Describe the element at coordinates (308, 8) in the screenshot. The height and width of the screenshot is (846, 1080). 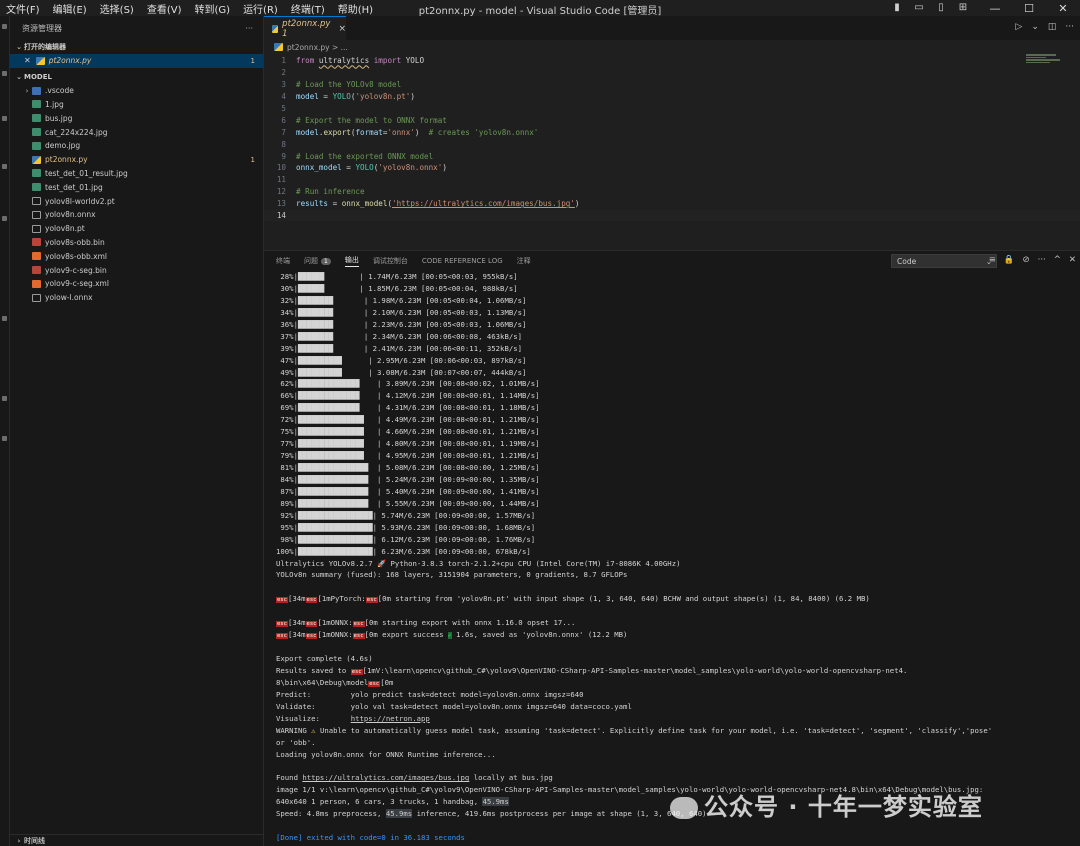
I see `menu-item: 终端(T)` at that location.